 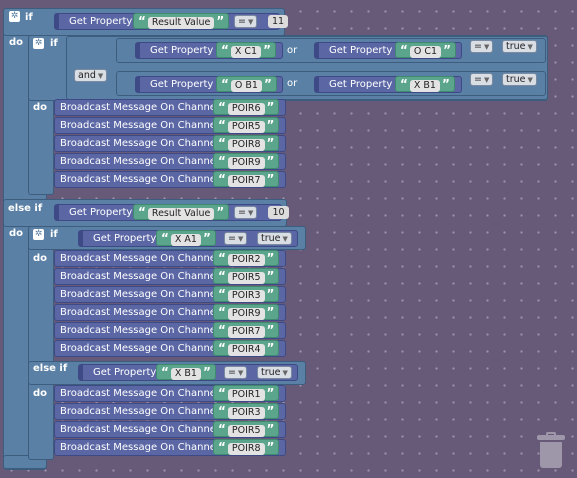 I want to click on broadcast-block: Broadcast Message On Channel “POIR1”, so click(x=170, y=393).